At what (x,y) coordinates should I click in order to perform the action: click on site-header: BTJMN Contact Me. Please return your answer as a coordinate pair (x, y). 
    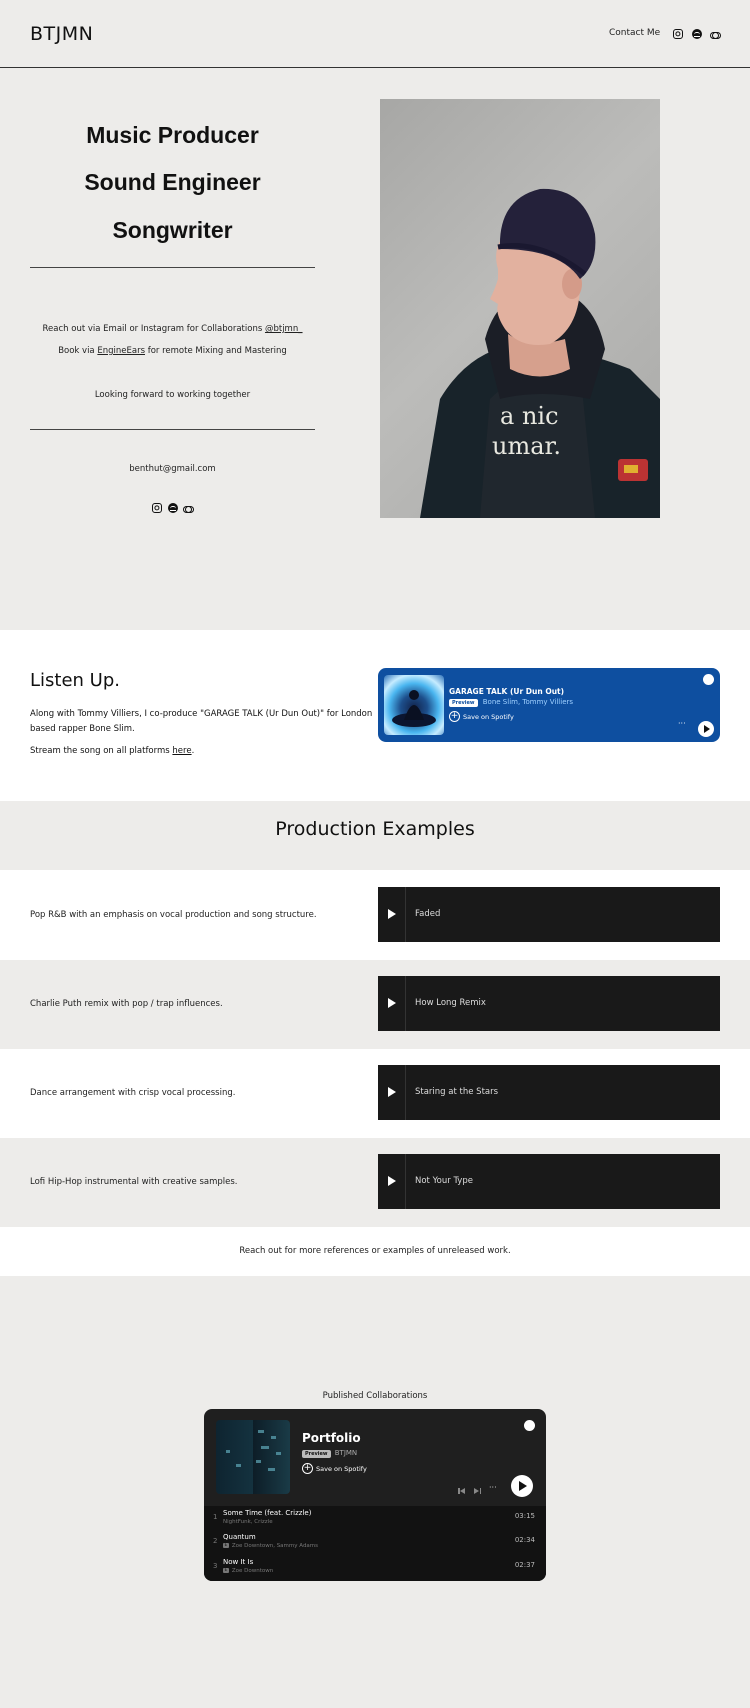
    Looking at the image, I should click on (375, 34).